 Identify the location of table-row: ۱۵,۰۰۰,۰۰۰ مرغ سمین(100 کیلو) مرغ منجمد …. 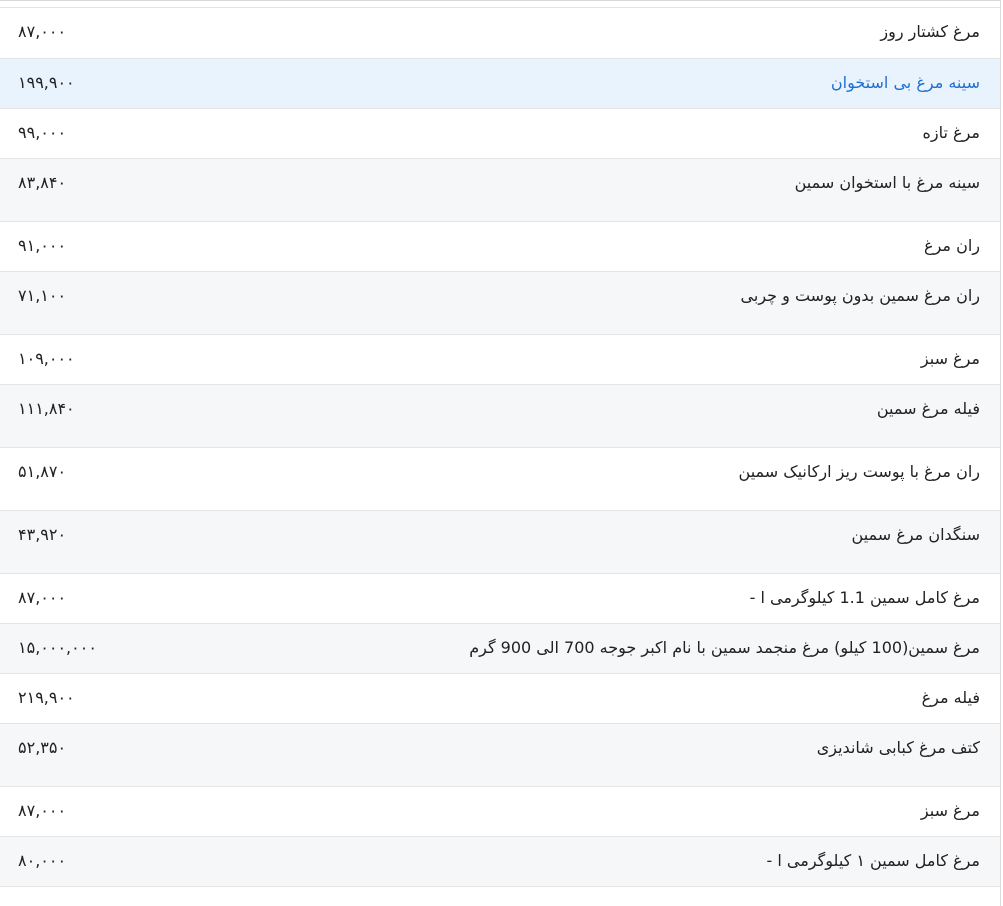
(500, 648).